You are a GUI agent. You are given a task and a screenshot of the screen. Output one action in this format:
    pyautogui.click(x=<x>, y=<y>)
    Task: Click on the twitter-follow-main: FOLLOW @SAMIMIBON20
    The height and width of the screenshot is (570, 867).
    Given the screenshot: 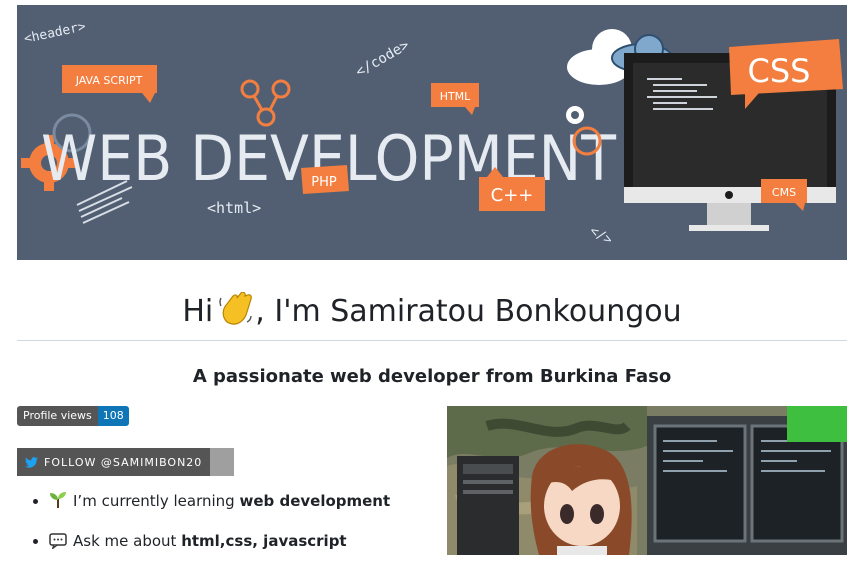 What is the action you would take?
    pyautogui.click(x=114, y=462)
    